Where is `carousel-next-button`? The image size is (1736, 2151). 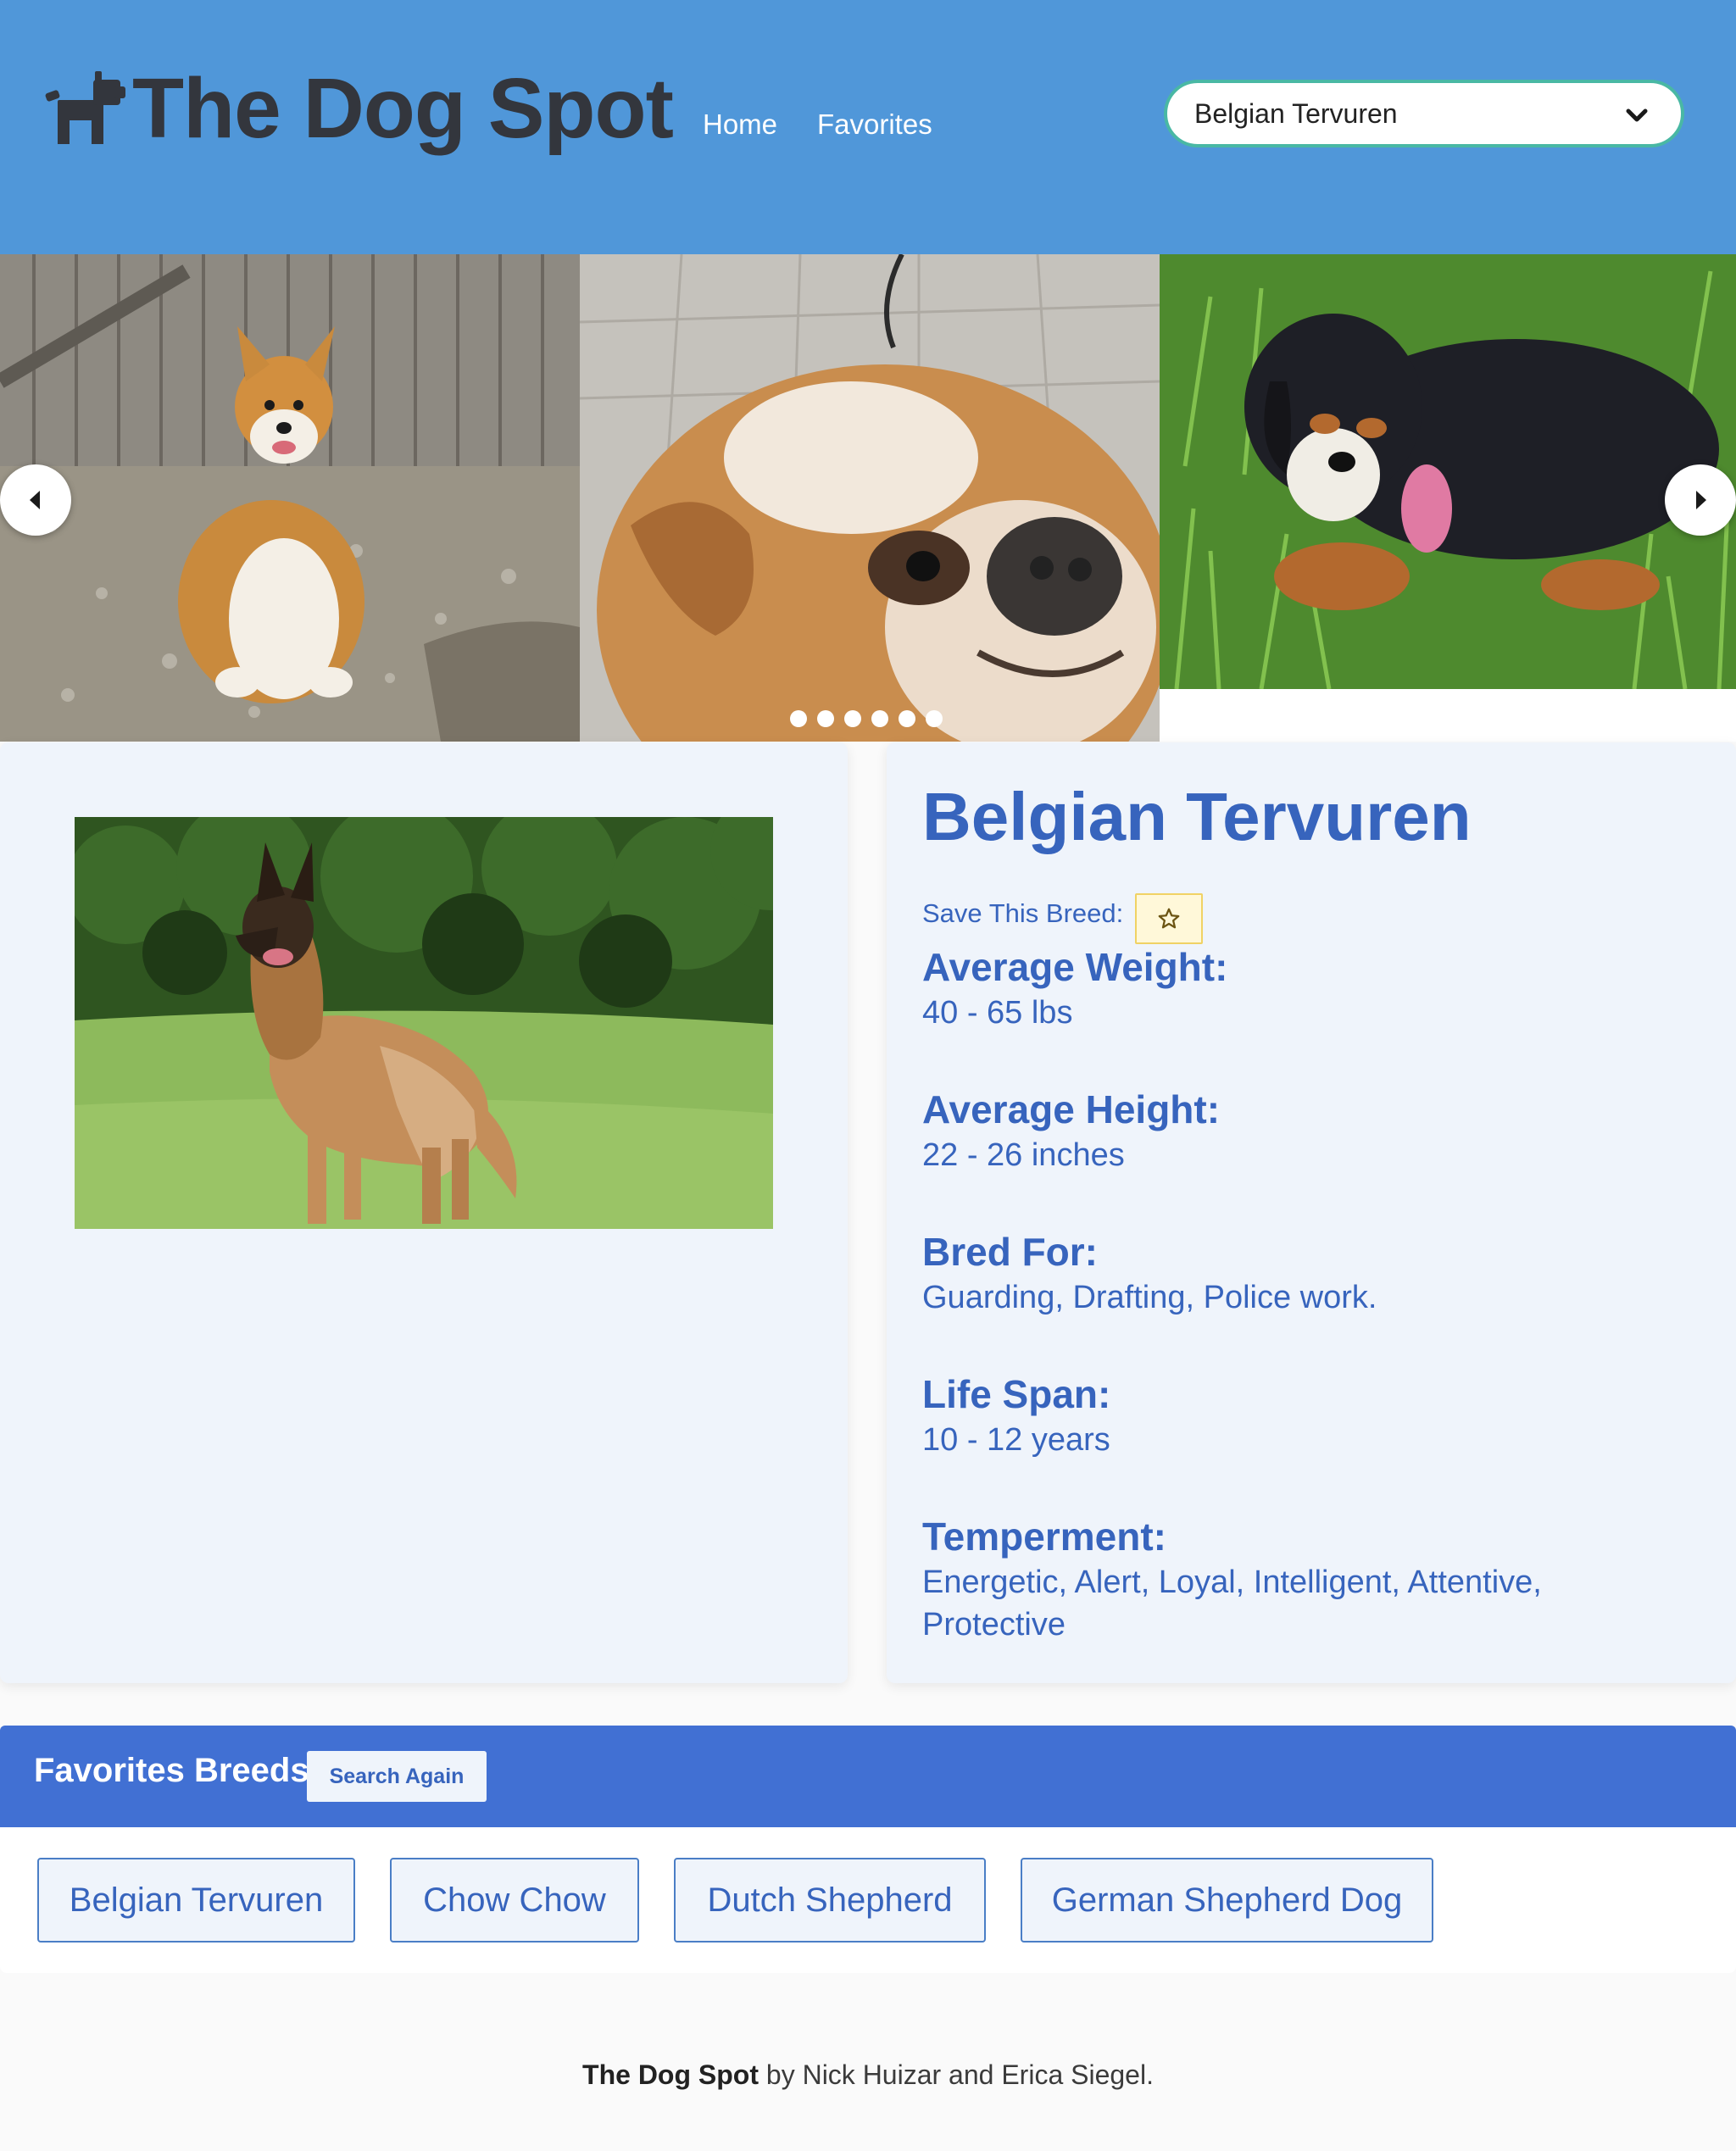 carousel-next-button is located at coordinates (1700, 500).